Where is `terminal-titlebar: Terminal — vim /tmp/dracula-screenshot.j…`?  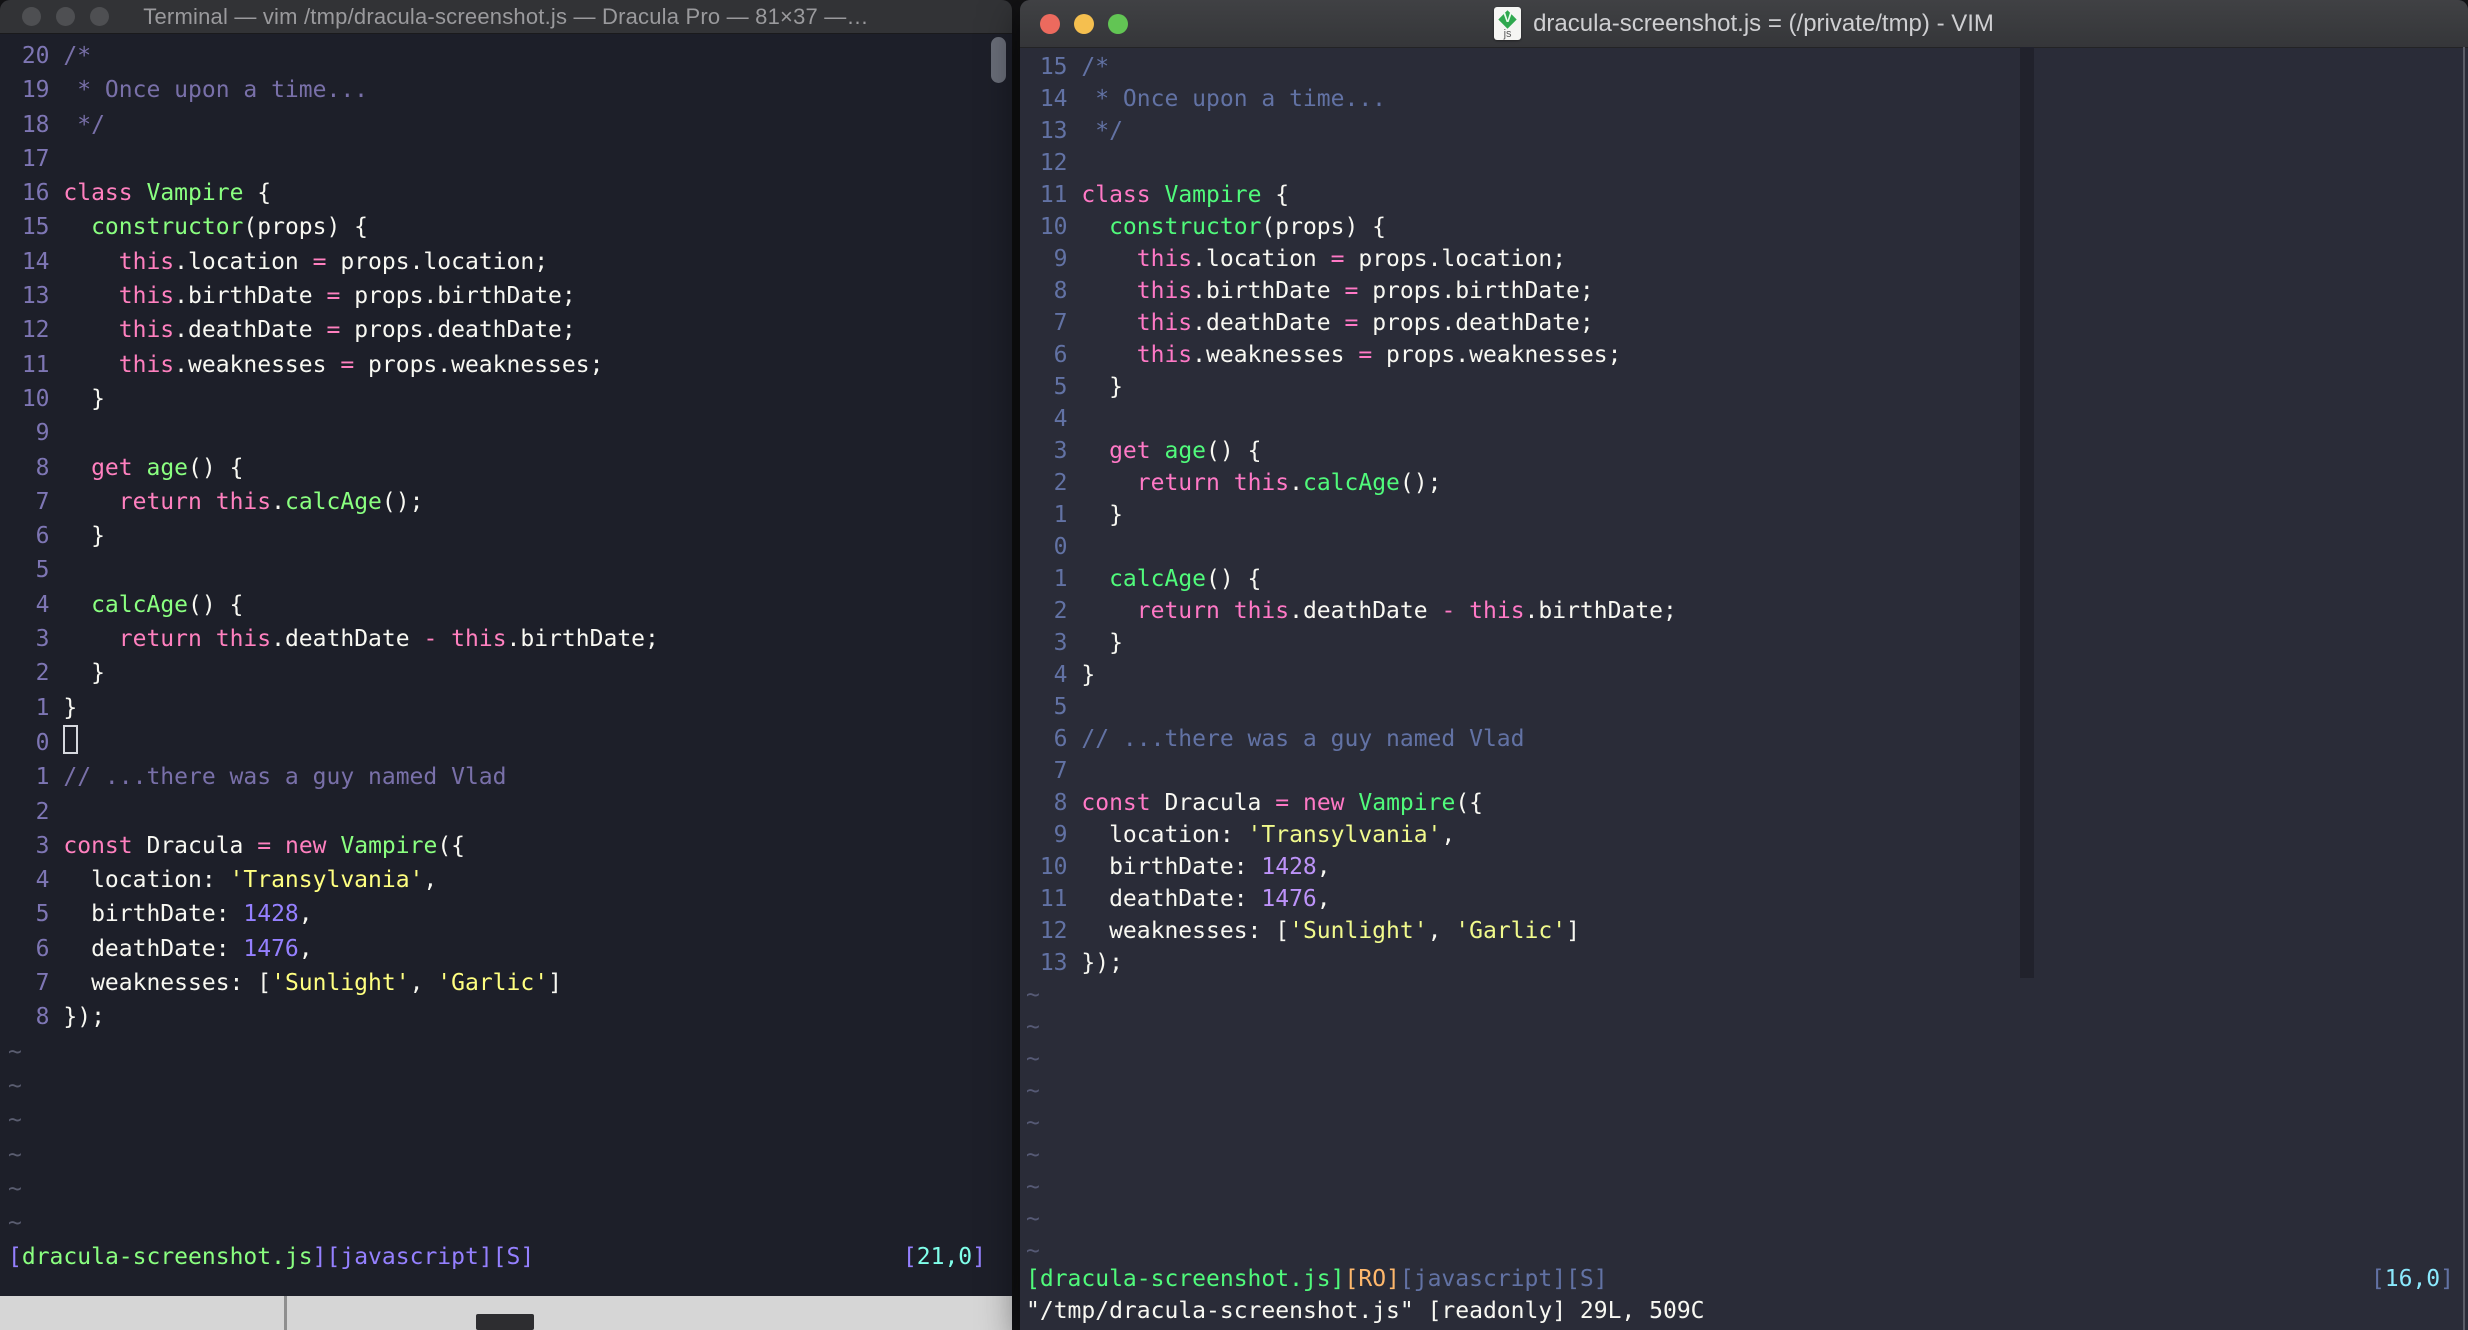 terminal-titlebar: Terminal — vim /tmp/dracula-screenshot.j… is located at coordinates (506, 17).